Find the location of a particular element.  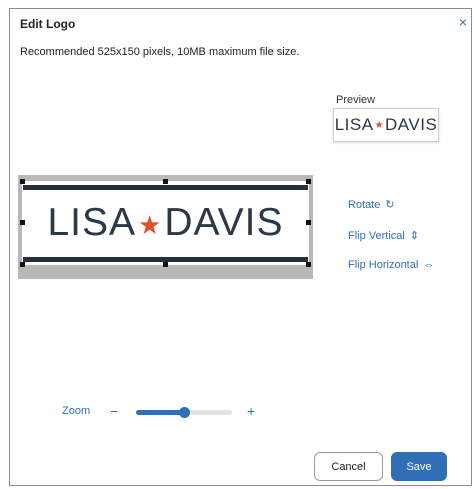

save-button: Save is located at coordinates (419, 466).